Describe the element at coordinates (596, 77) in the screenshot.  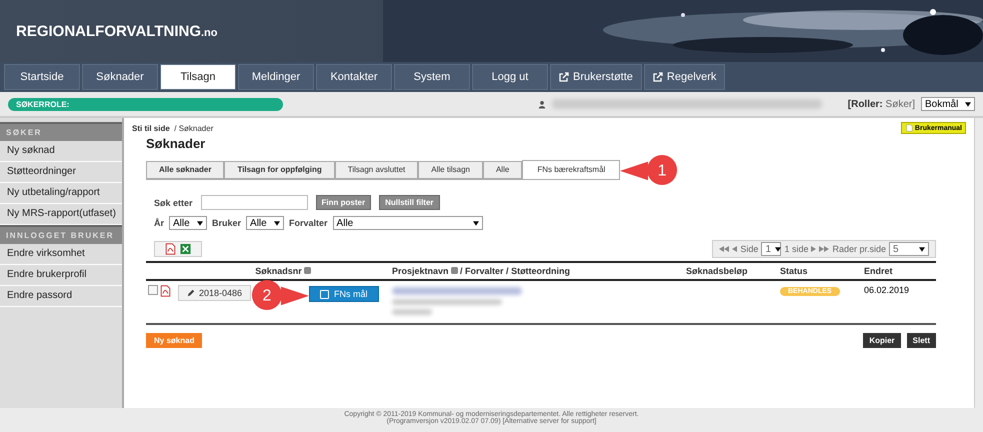
I see `nav-tab: Brukerstøtte` at that location.